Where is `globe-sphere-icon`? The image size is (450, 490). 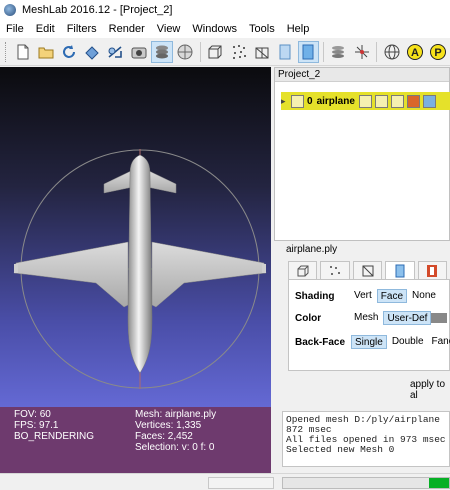
globe-sphere-icon is located at coordinates (185, 52).